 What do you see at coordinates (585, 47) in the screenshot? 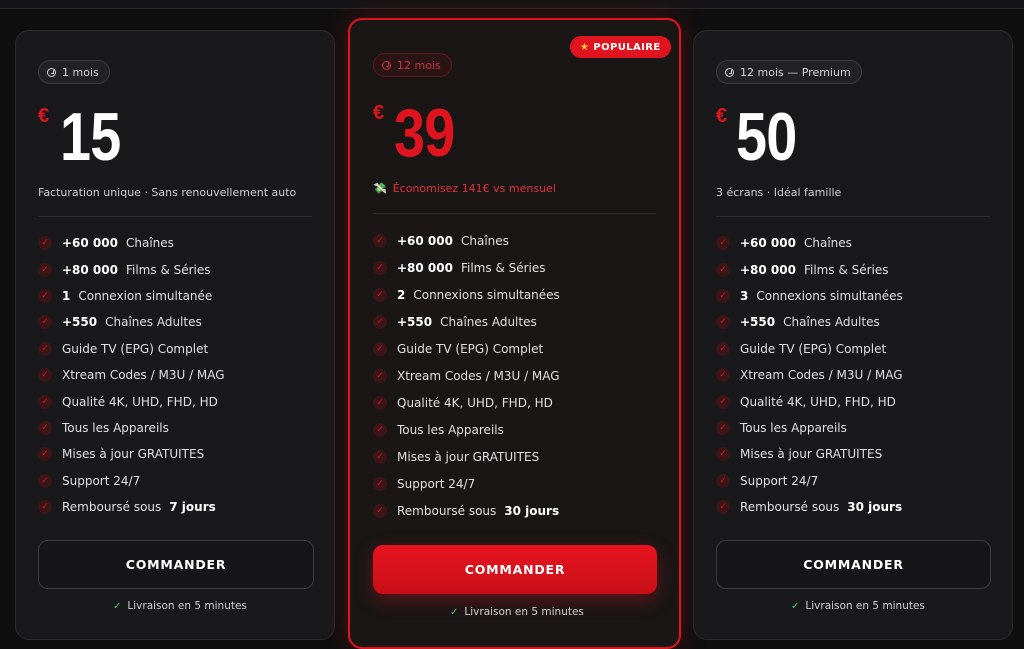
I see `star-icon: ★` at bounding box center [585, 47].